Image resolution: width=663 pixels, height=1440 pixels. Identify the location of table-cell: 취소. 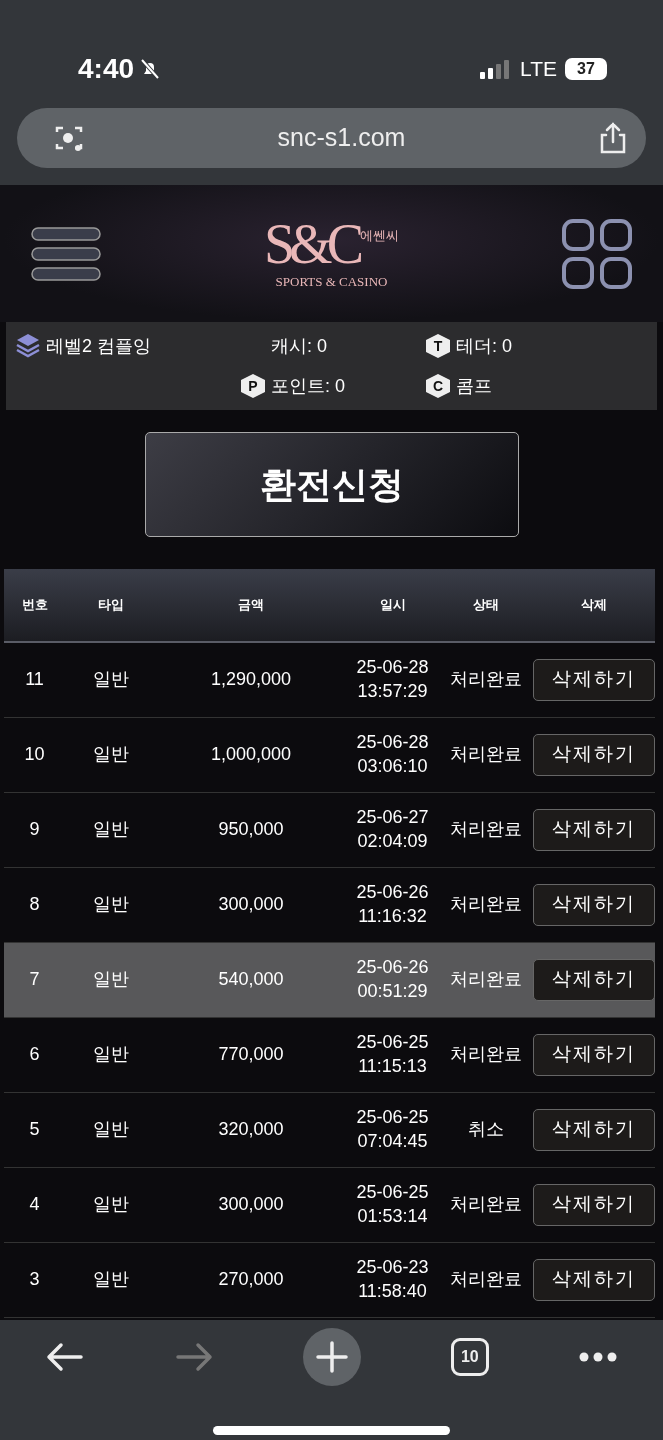
(486, 1129).